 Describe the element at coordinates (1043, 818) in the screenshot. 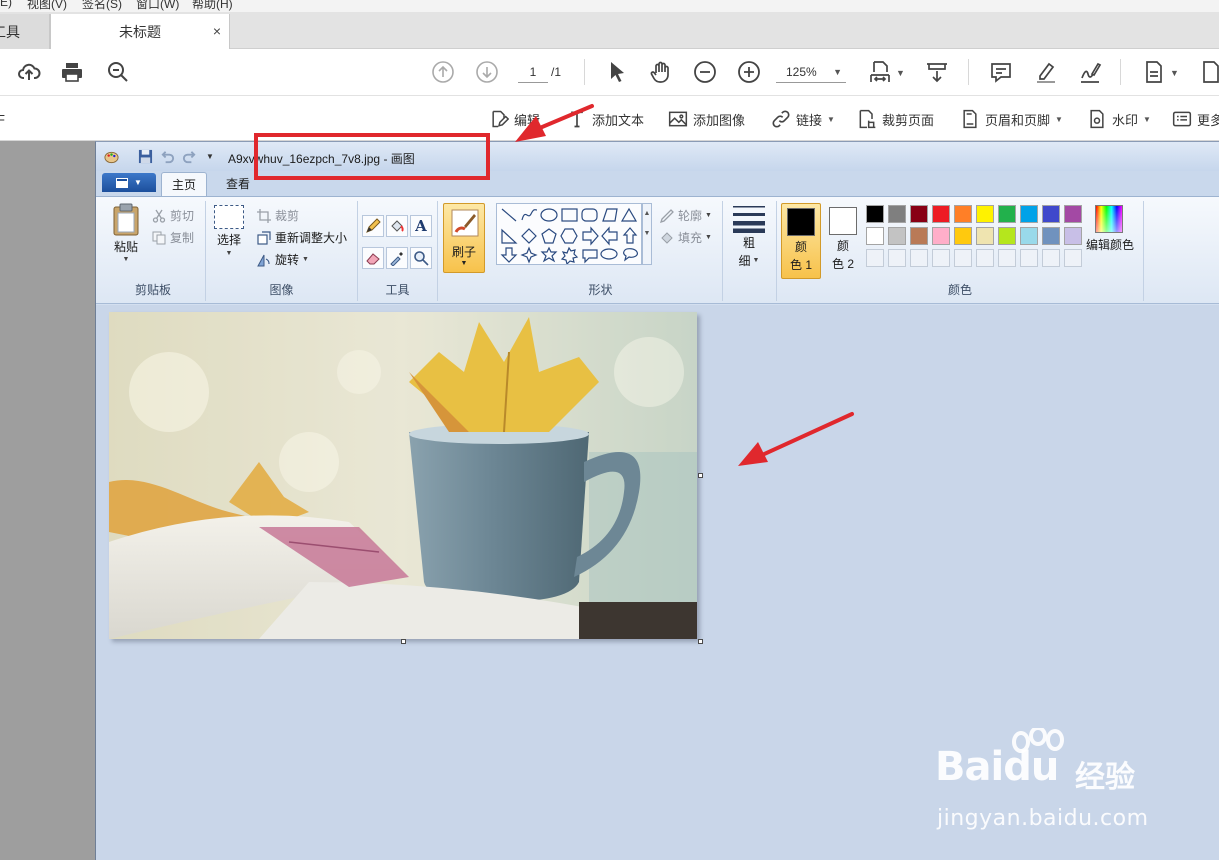

I see `watermark-url: jingyan.baidu.com` at that location.